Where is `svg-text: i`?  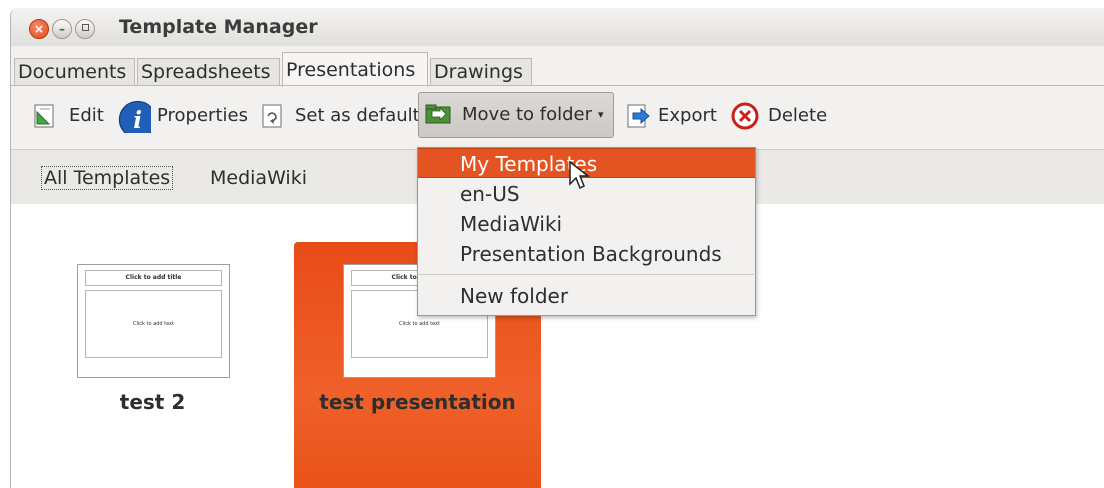
svg-text: i is located at coordinates (137, 120).